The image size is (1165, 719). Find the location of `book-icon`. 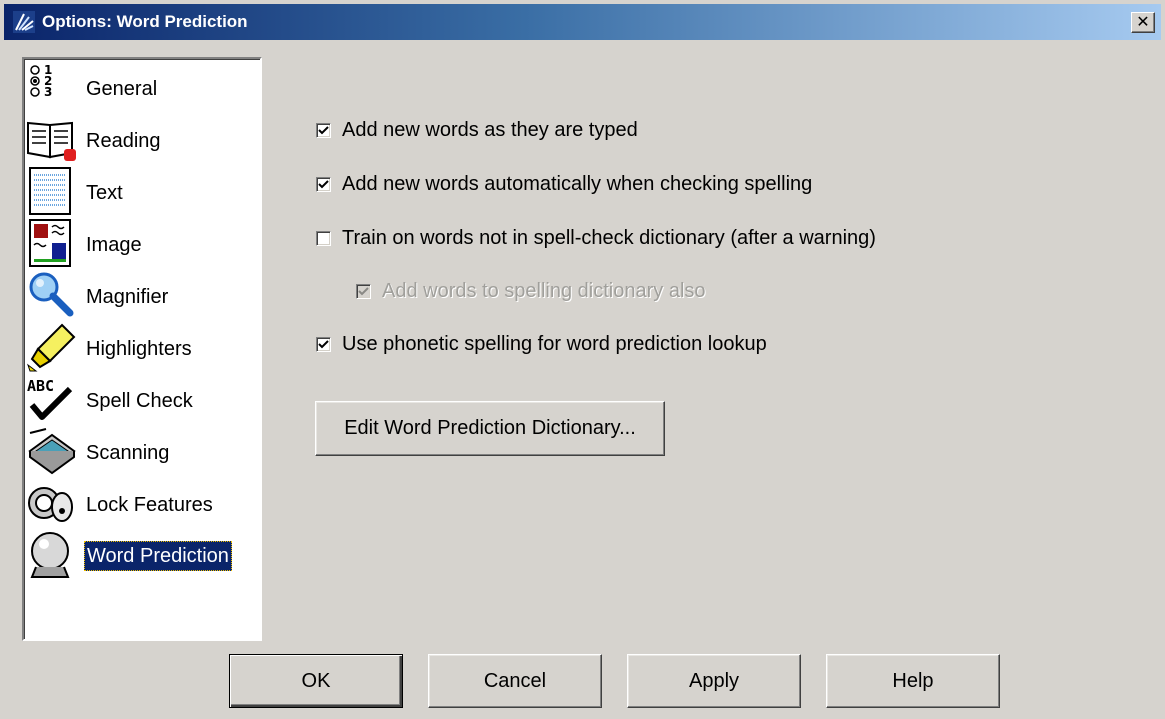

book-icon is located at coordinates (51, 141).